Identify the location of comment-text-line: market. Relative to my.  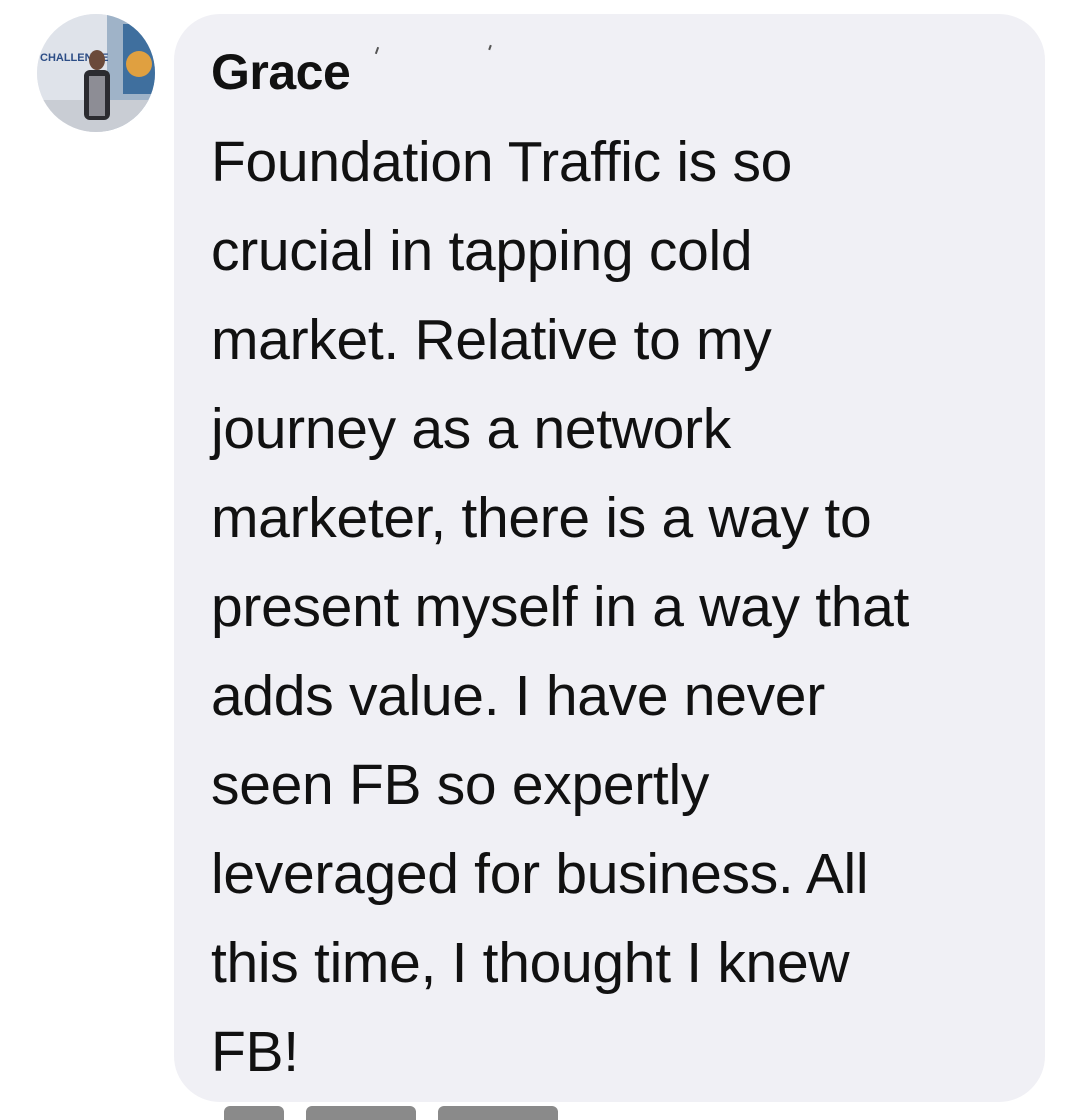
(491, 340).